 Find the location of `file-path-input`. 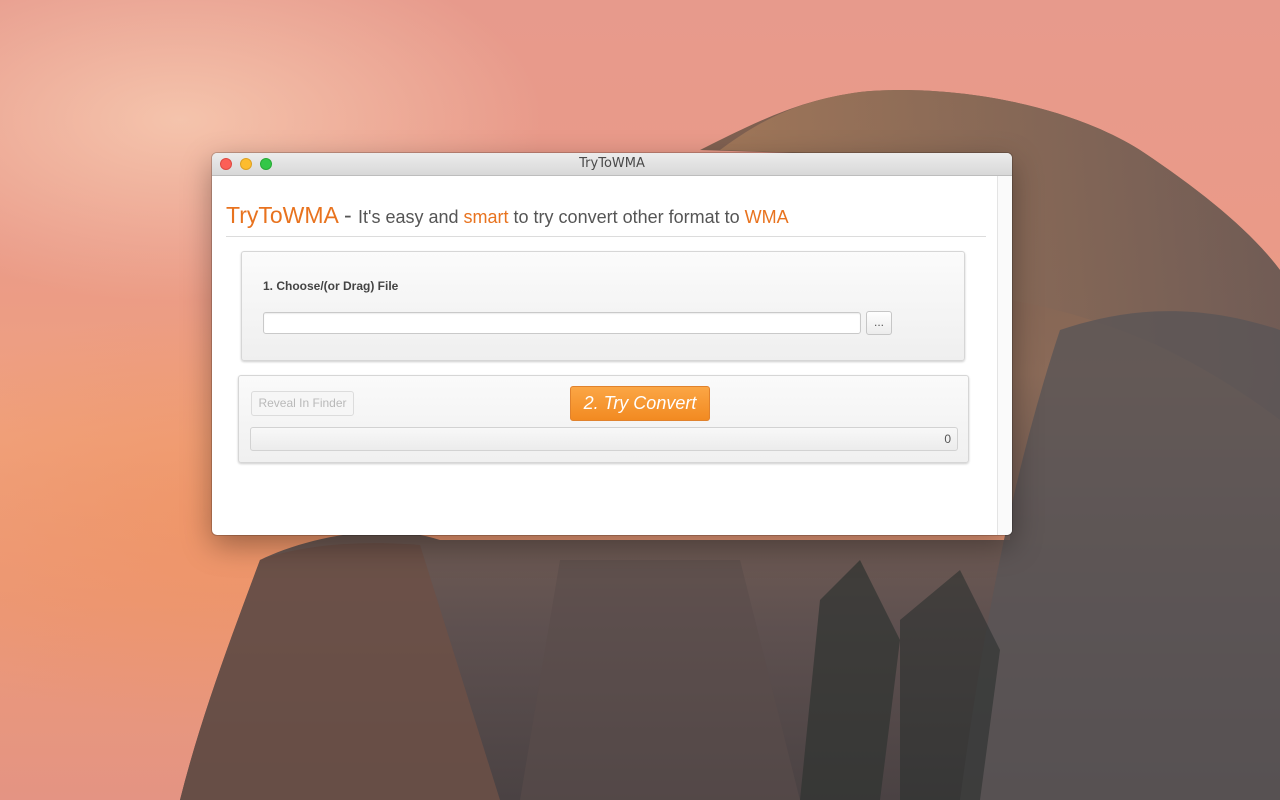

file-path-input is located at coordinates (562, 323).